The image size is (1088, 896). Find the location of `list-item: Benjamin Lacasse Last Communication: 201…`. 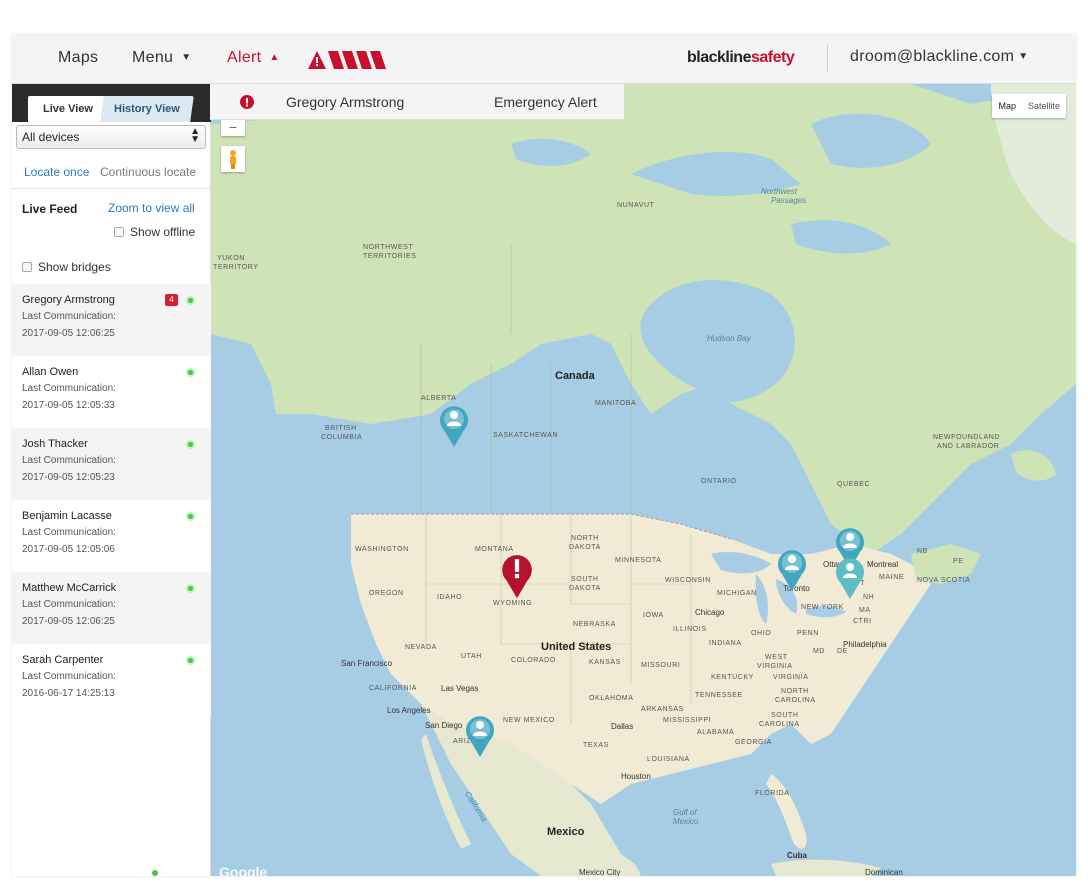

list-item: Benjamin Lacasse Last Communication: 201… is located at coordinates (111, 536).